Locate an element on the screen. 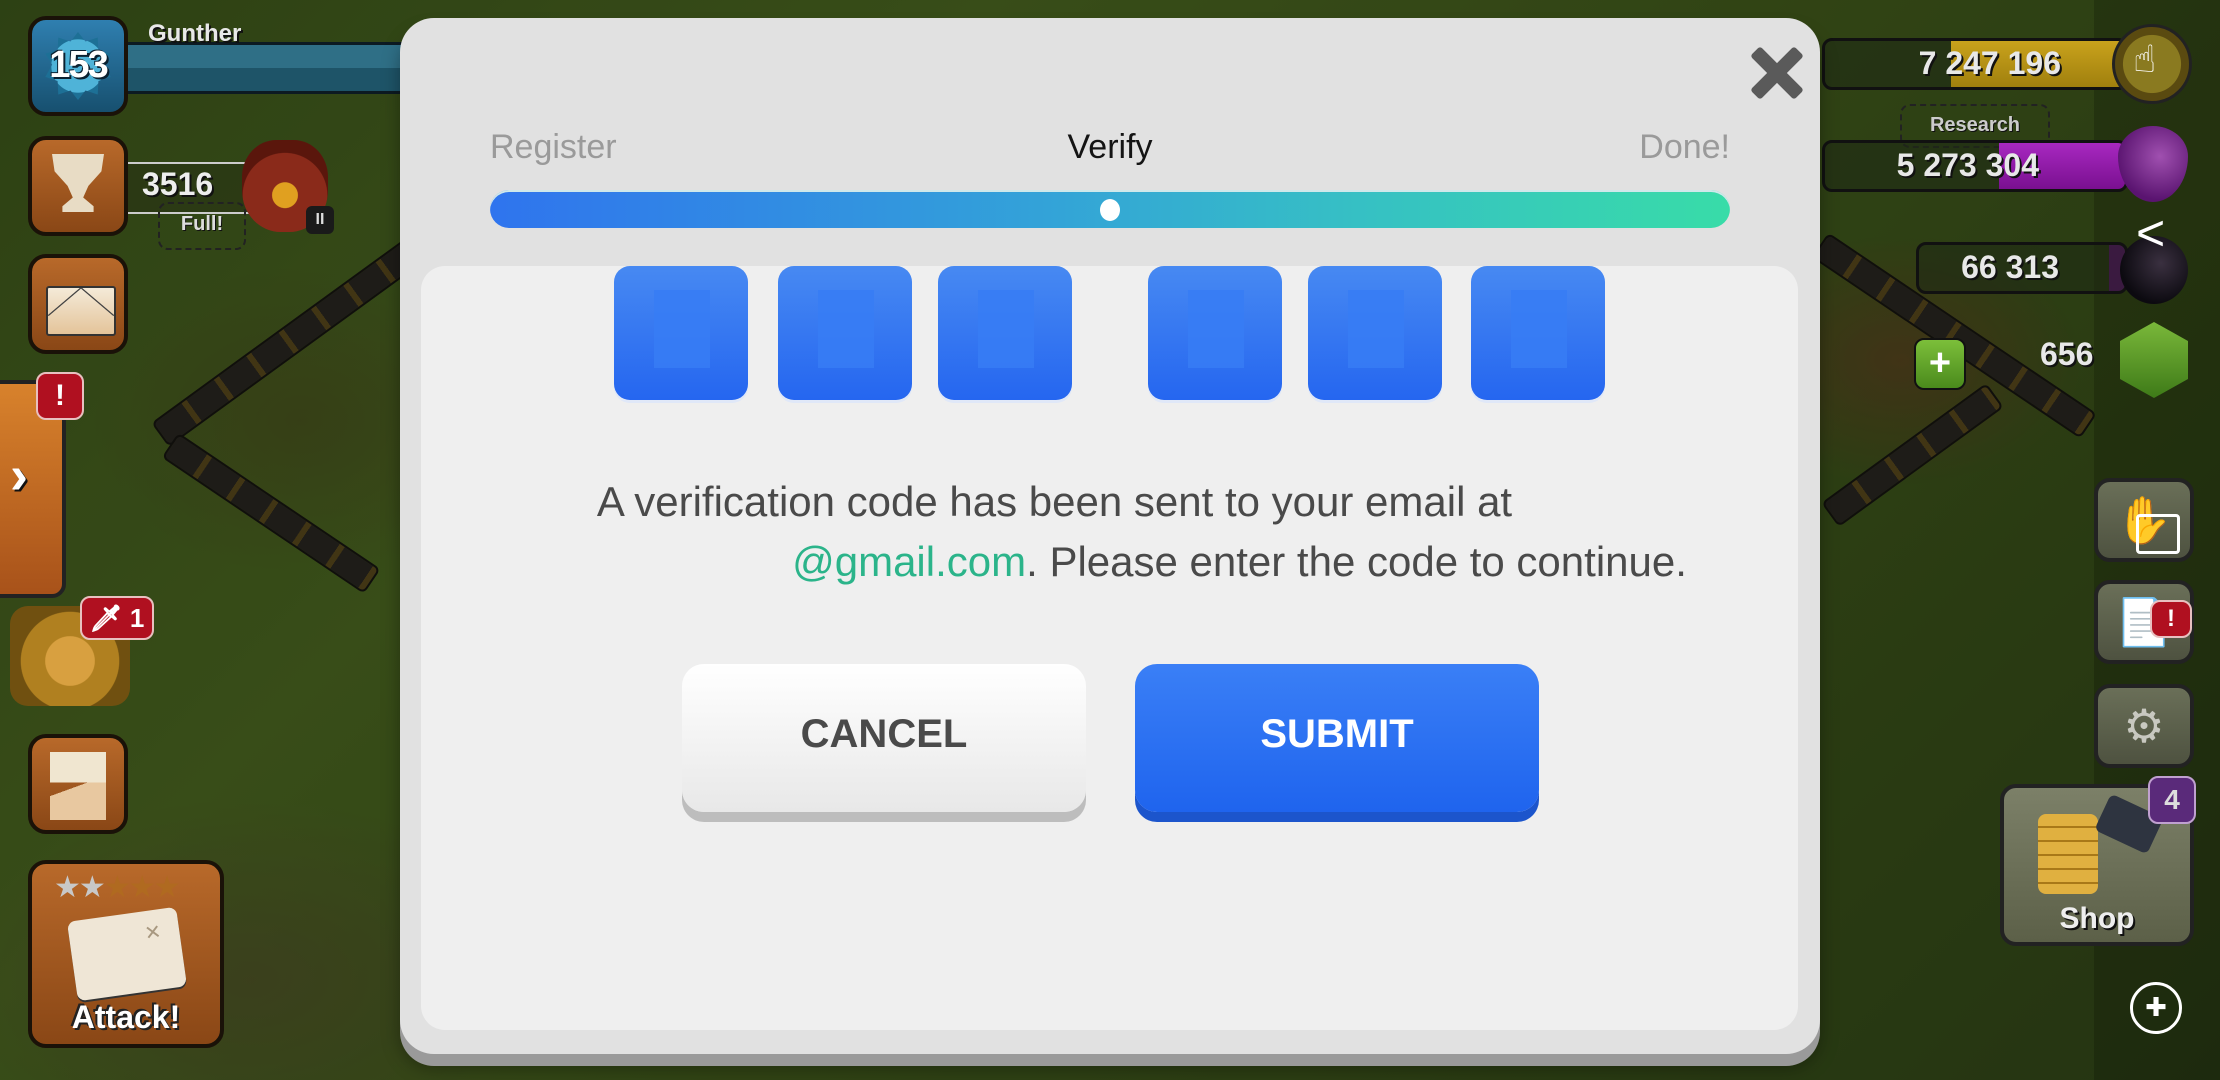  gold-coins-icon is located at coordinates (2068, 854).